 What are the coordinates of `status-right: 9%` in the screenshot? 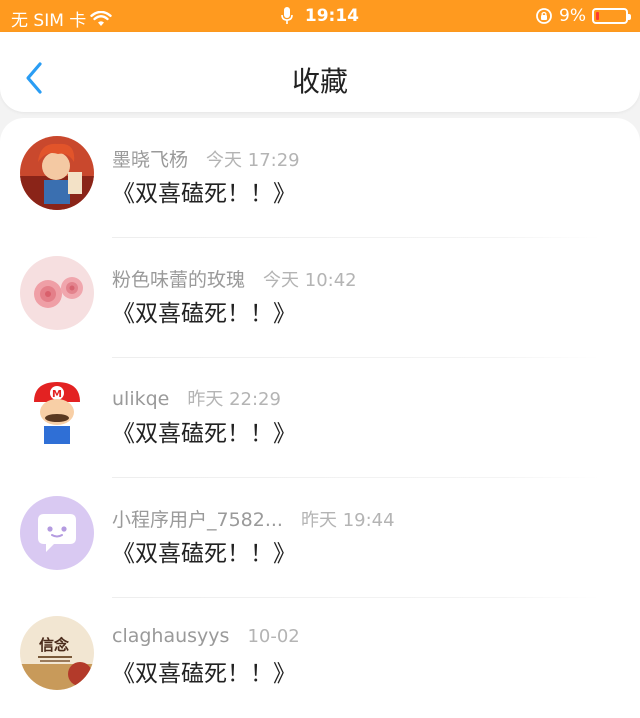 It's located at (583, 16).